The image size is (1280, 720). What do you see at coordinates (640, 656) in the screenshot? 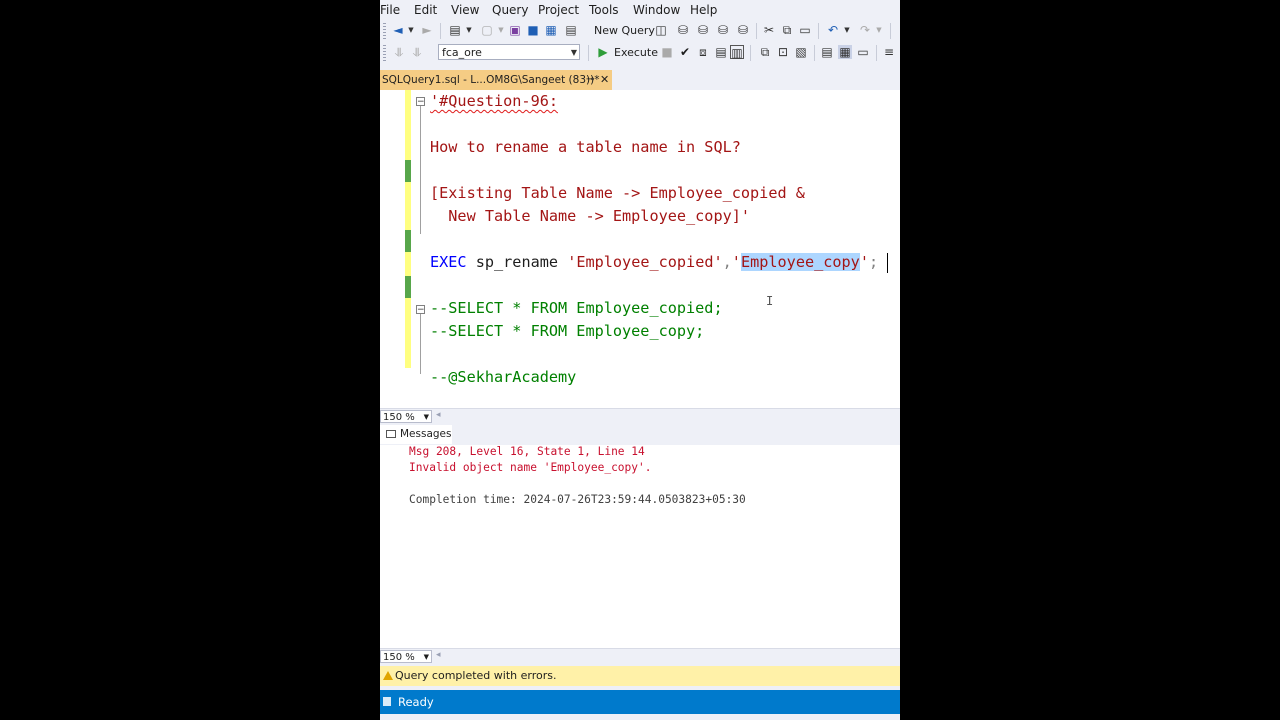
I see `results-zoom-bar: 150 % ▼ ◂` at bounding box center [640, 656].